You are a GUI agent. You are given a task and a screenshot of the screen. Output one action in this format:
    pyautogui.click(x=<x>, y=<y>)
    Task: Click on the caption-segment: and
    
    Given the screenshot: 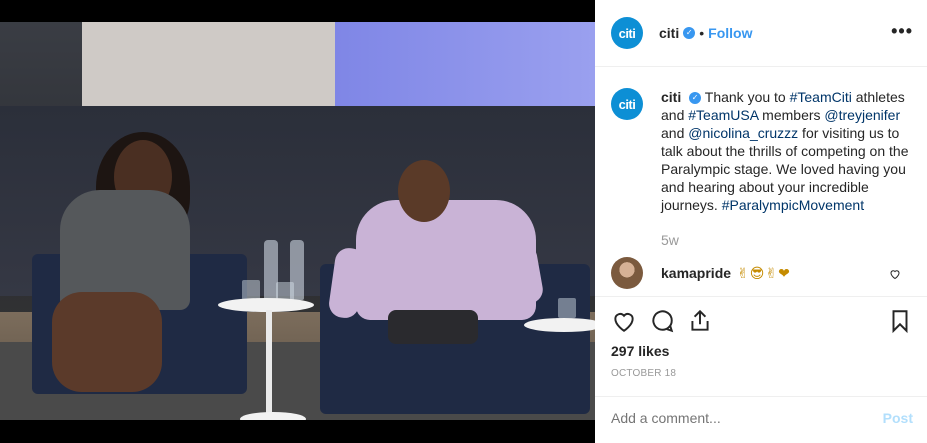 What is the action you would take?
    pyautogui.click(x=675, y=133)
    